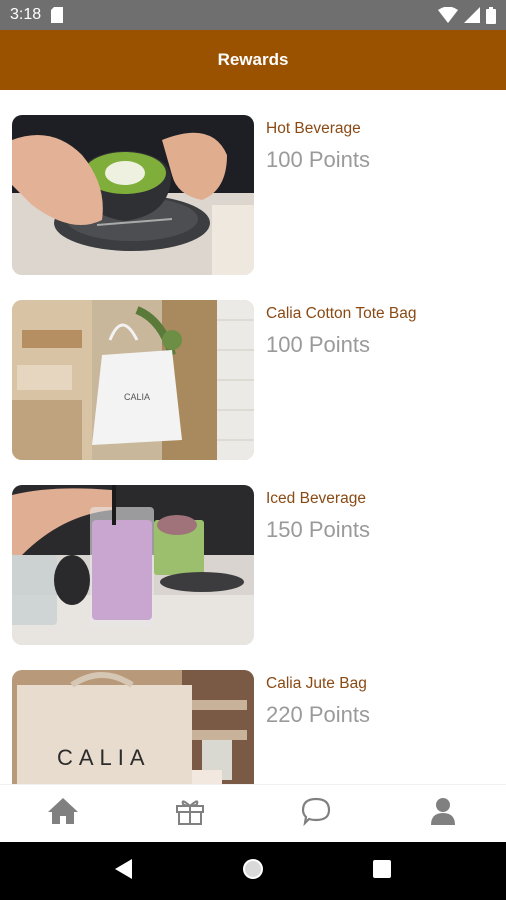  I want to click on app-bar: Rewards, so click(253, 60).